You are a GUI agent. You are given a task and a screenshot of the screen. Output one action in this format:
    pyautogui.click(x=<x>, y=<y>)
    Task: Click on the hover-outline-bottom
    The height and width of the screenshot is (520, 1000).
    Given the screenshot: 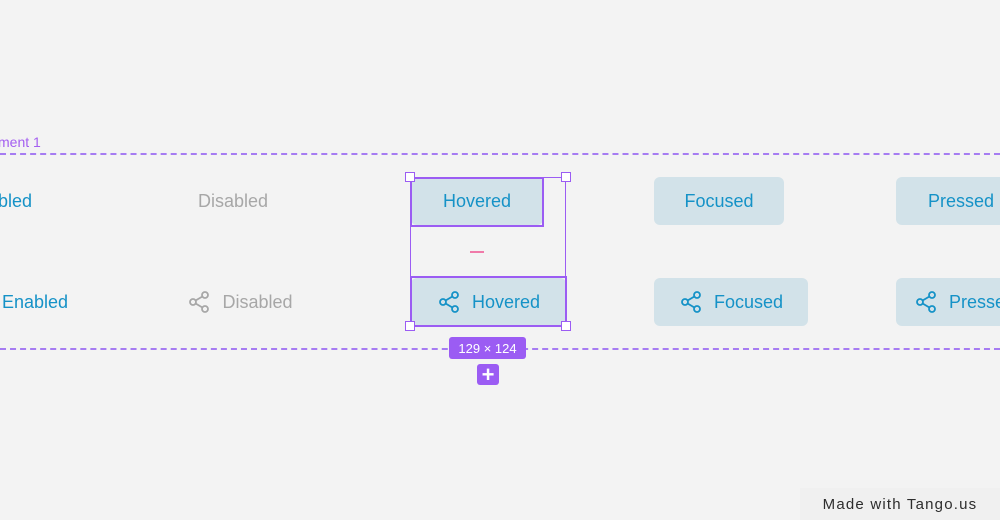 What is the action you would take?
    pyautogui.click(x=488, y=301)
    